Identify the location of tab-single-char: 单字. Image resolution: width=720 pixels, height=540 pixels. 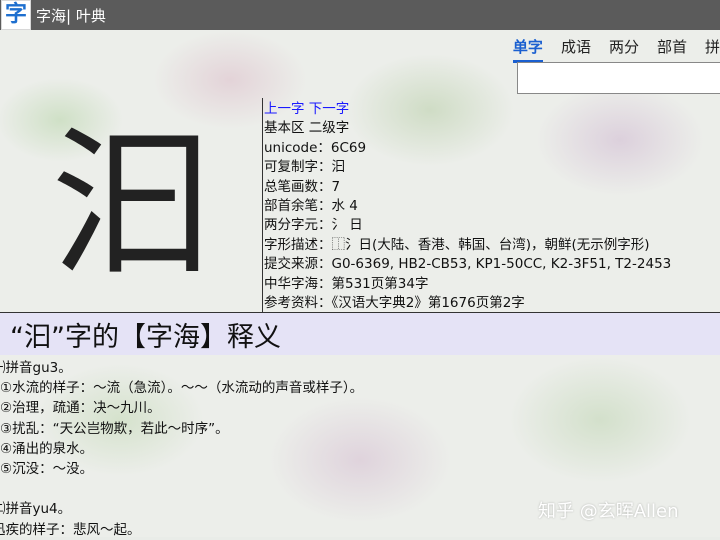
(527, 49).